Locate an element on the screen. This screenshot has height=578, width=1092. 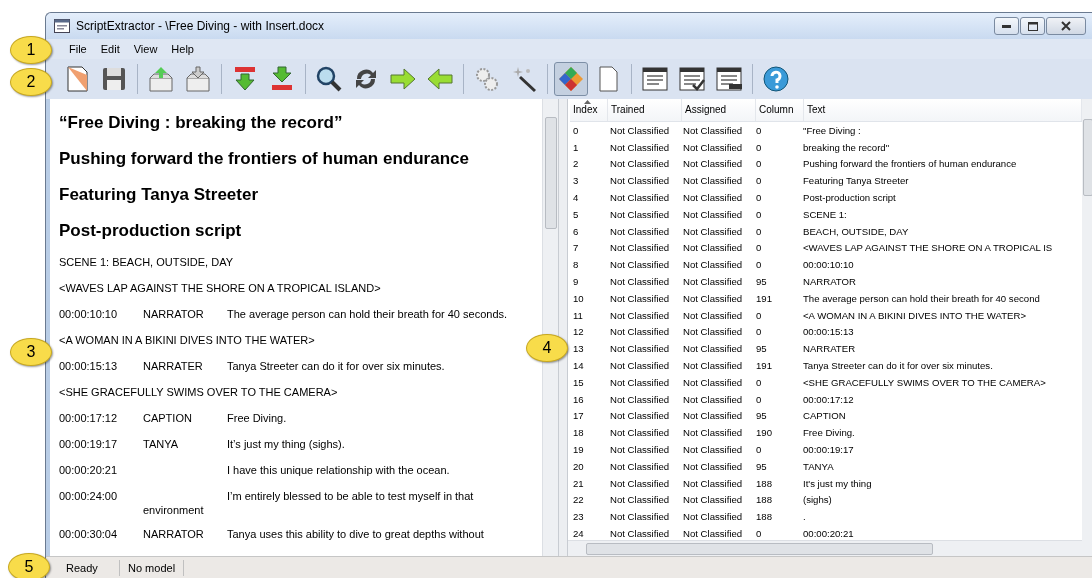
minimize-icon is located at coordinates (1006, 26).